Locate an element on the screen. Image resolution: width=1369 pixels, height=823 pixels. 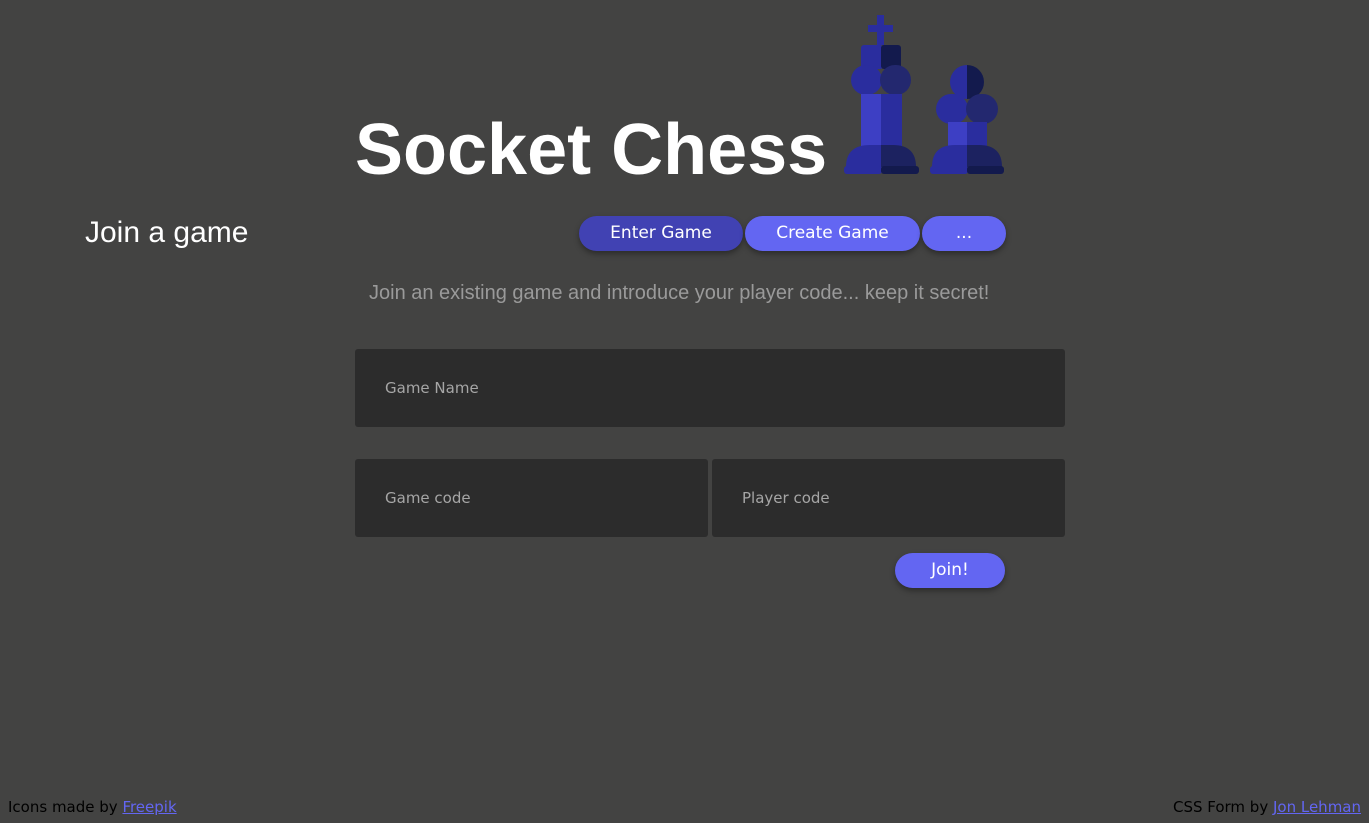
footer-css-credit: CSS Form by Jon Lehman is located at coordinates (1267, 807).